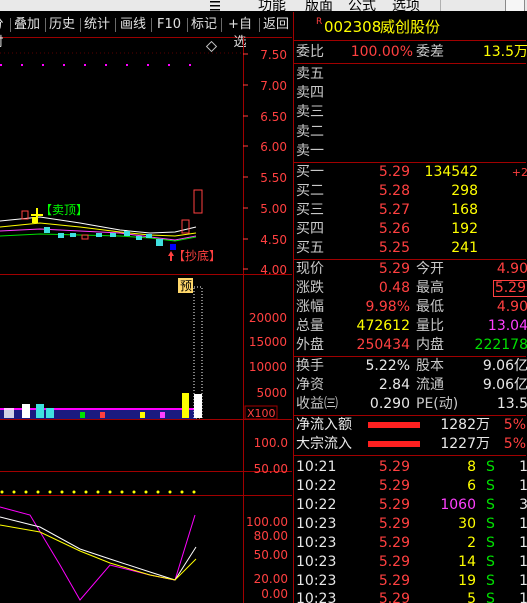 Image resolution: width=527 pixels, height=603 pixels. What do you see at coordinates (411, 345) in the screenshot?
I see `quote-row: 外盘 250434 内盘 222178` at bounding box center [411, 345].